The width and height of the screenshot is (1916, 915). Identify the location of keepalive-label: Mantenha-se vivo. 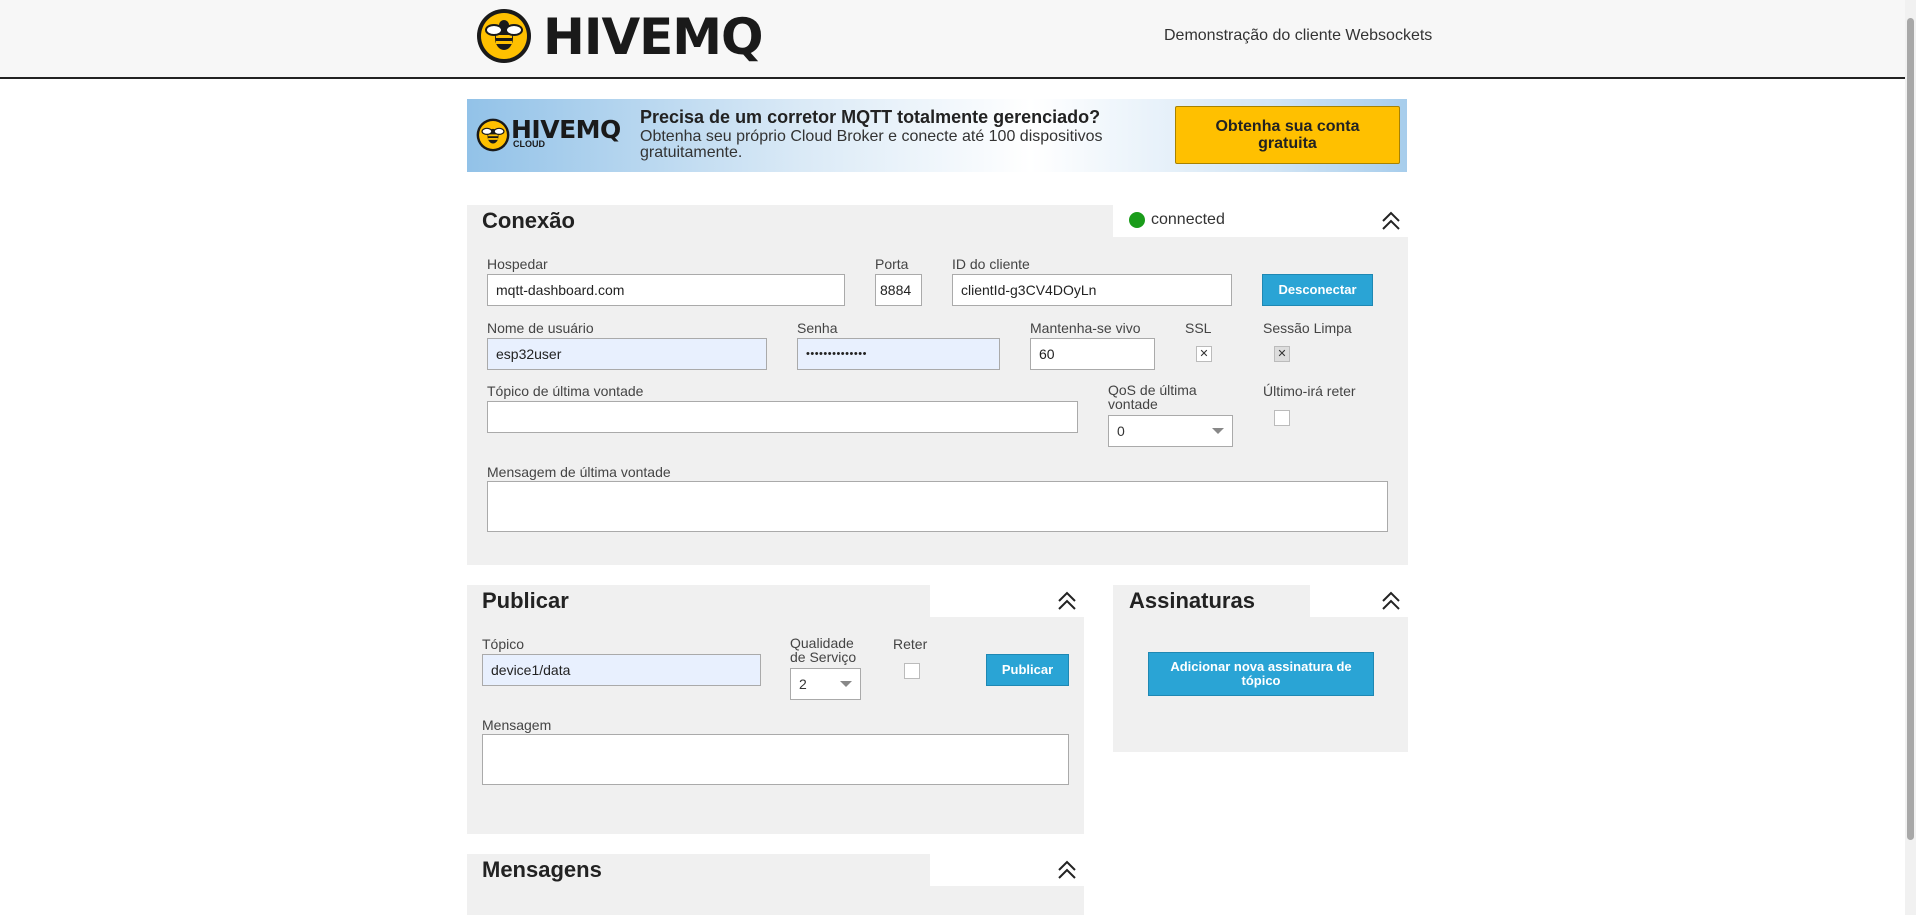
(1085, 328).